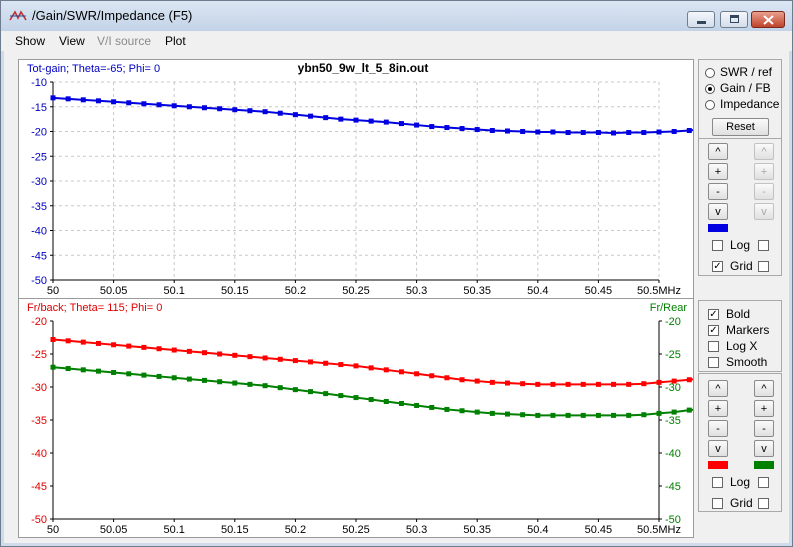 The width and height of the screenshot is (793, 547). Describe the element at coordinates (673, 421) in the screenshot. I see `y-tick-label-right: -35` at that location.